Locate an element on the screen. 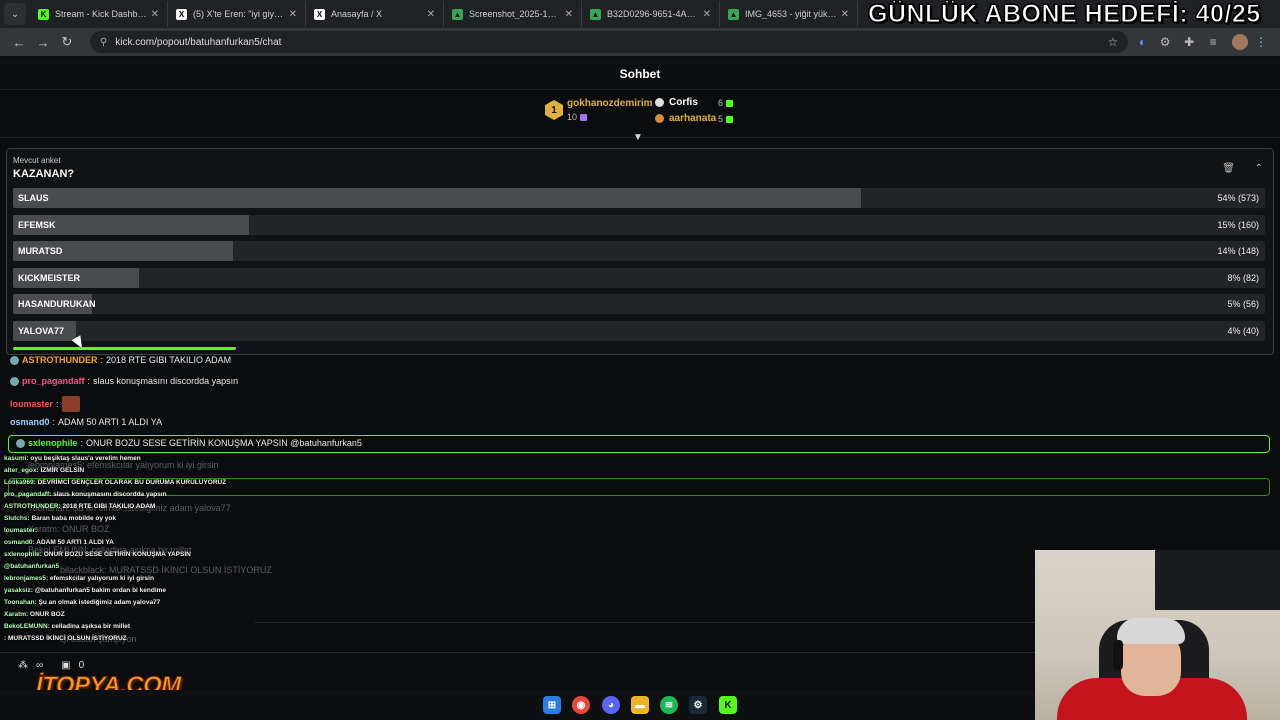 Image resolution: width=1280 pixels, height=720 pixels. poll-option-label: SLAUS is located at coordinates (33, 198).